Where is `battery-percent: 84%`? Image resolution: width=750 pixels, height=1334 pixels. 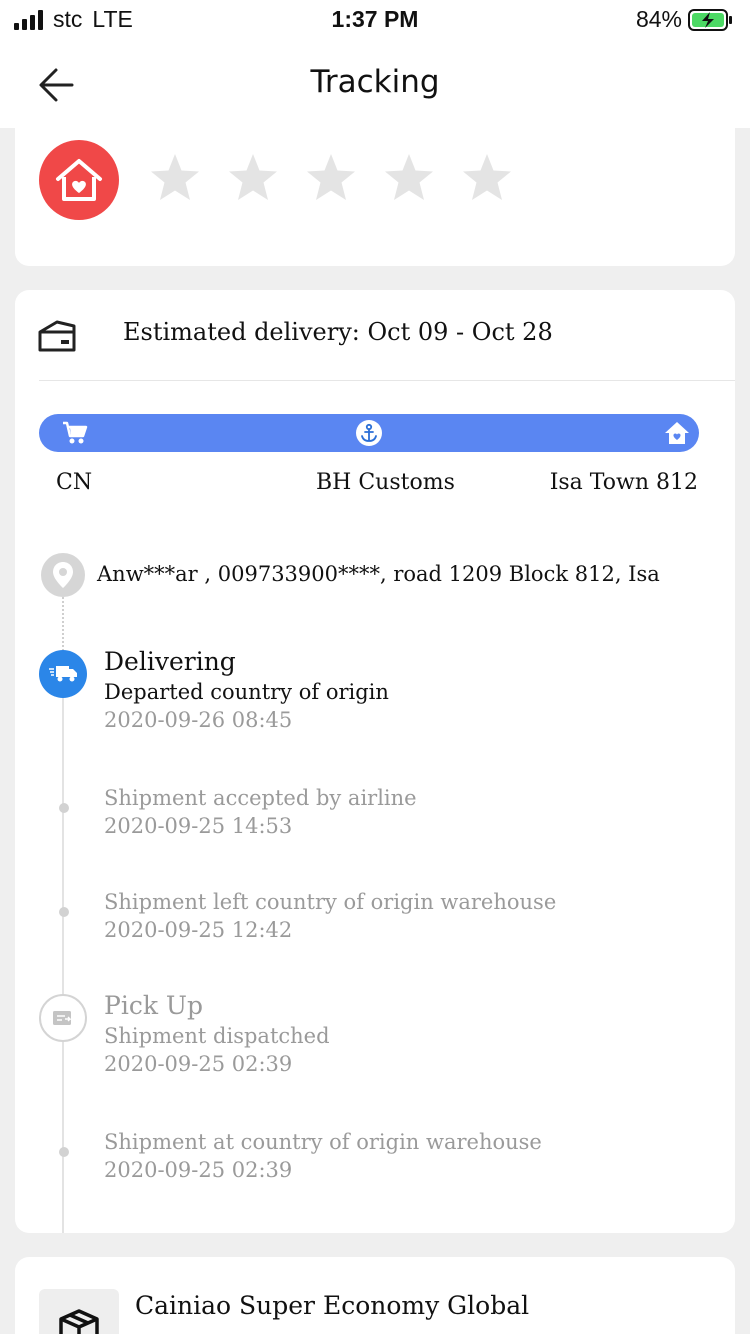
battery-percent: 84% is located at coordinates (658, 19).